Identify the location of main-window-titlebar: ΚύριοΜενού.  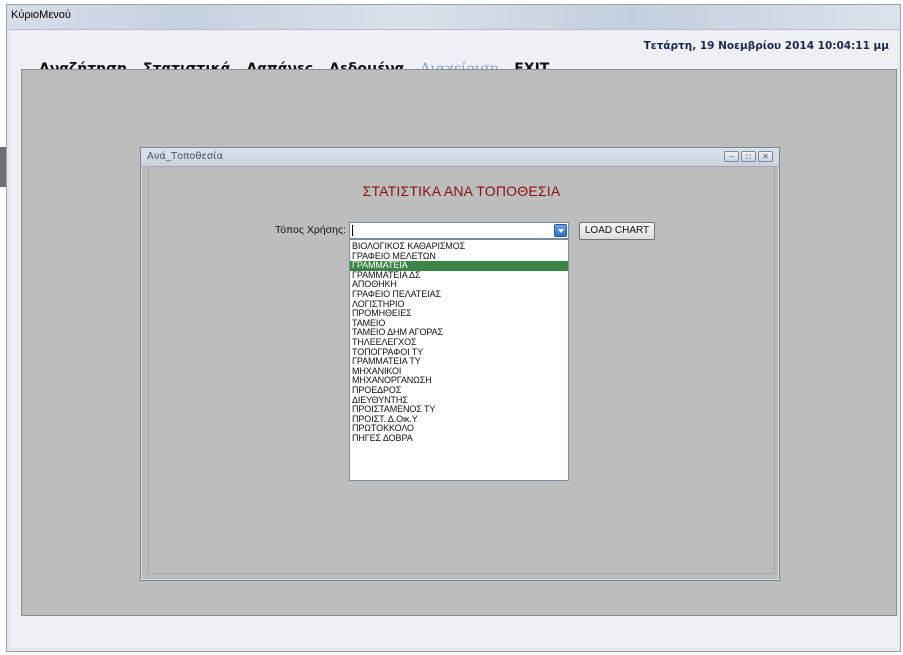
(453, 17).